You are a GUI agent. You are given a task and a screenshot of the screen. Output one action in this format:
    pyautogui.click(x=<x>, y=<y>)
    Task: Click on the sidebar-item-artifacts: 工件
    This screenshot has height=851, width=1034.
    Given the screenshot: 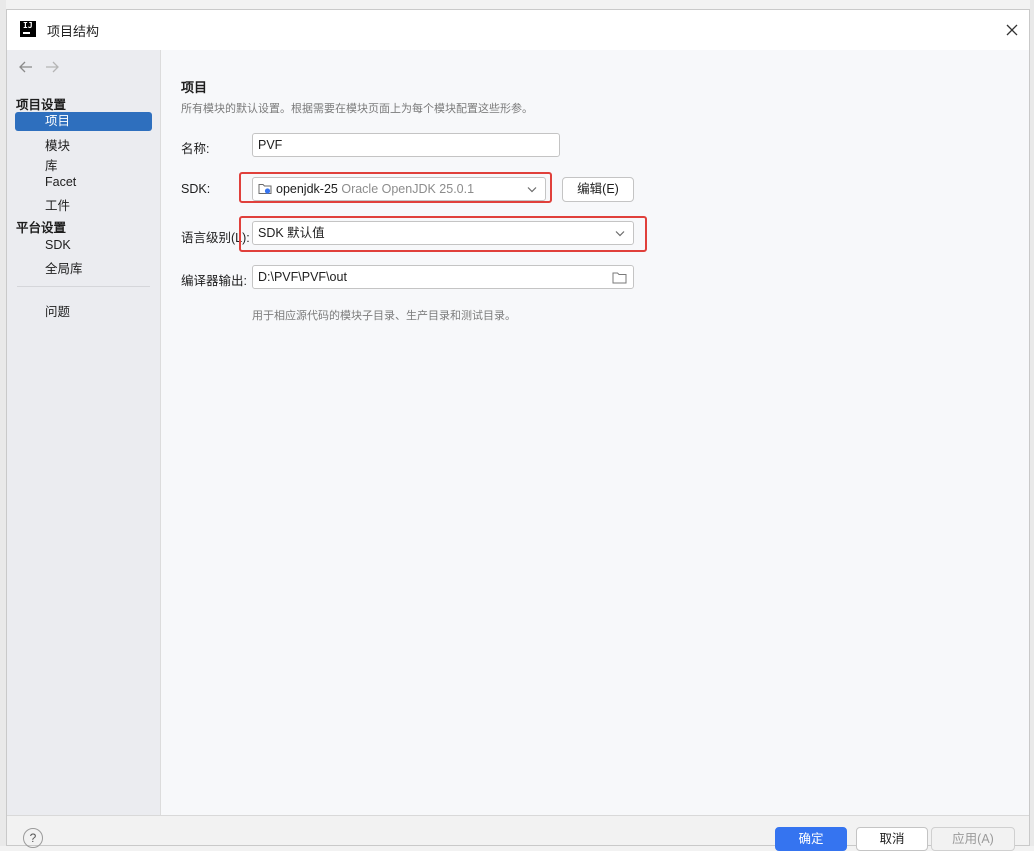 What is the action you would take?
    pyautogui.click(x=57, y=204)
    